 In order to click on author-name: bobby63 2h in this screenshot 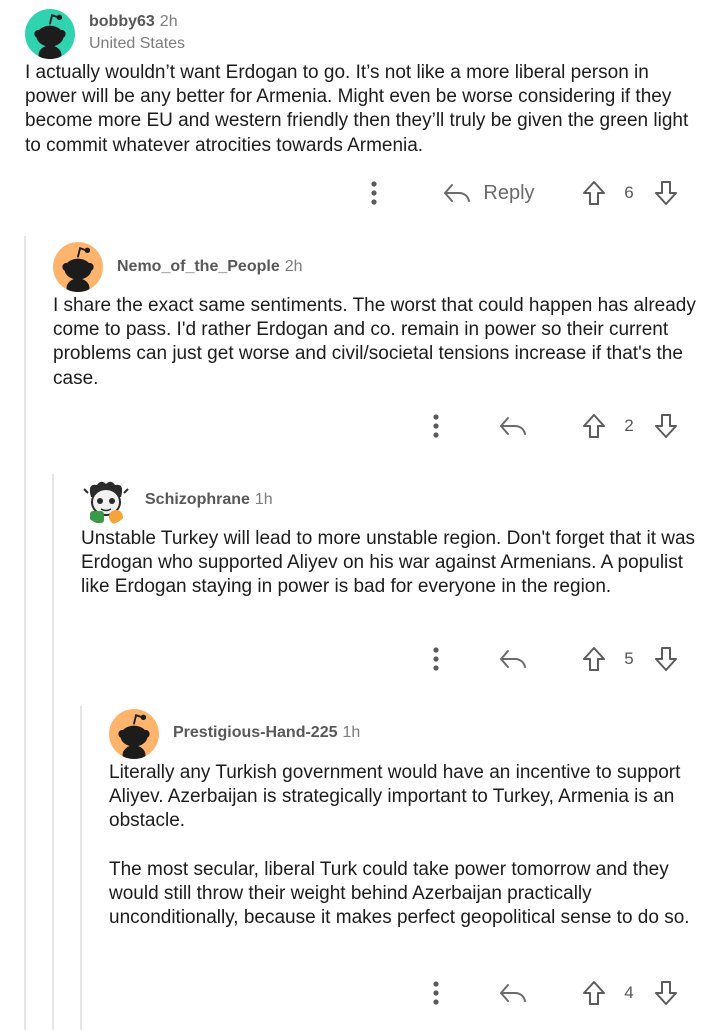, I will do `click(133, 22)`.